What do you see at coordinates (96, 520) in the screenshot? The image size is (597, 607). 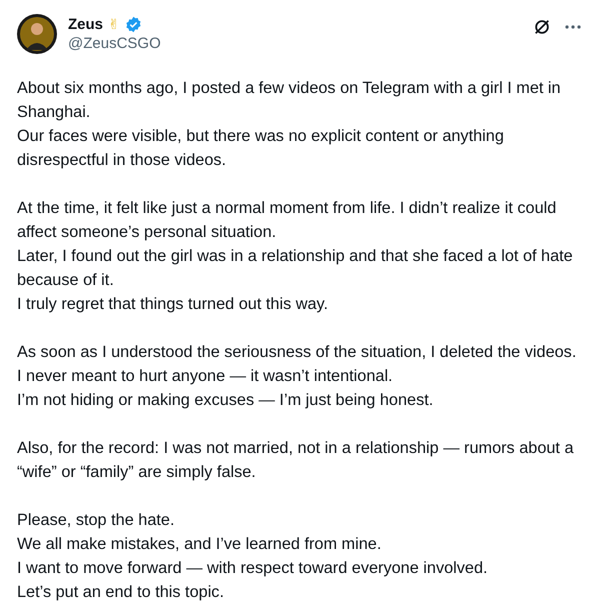 I see `post-text-line: Please, stop the hate.` at bounding box center [96, 520].